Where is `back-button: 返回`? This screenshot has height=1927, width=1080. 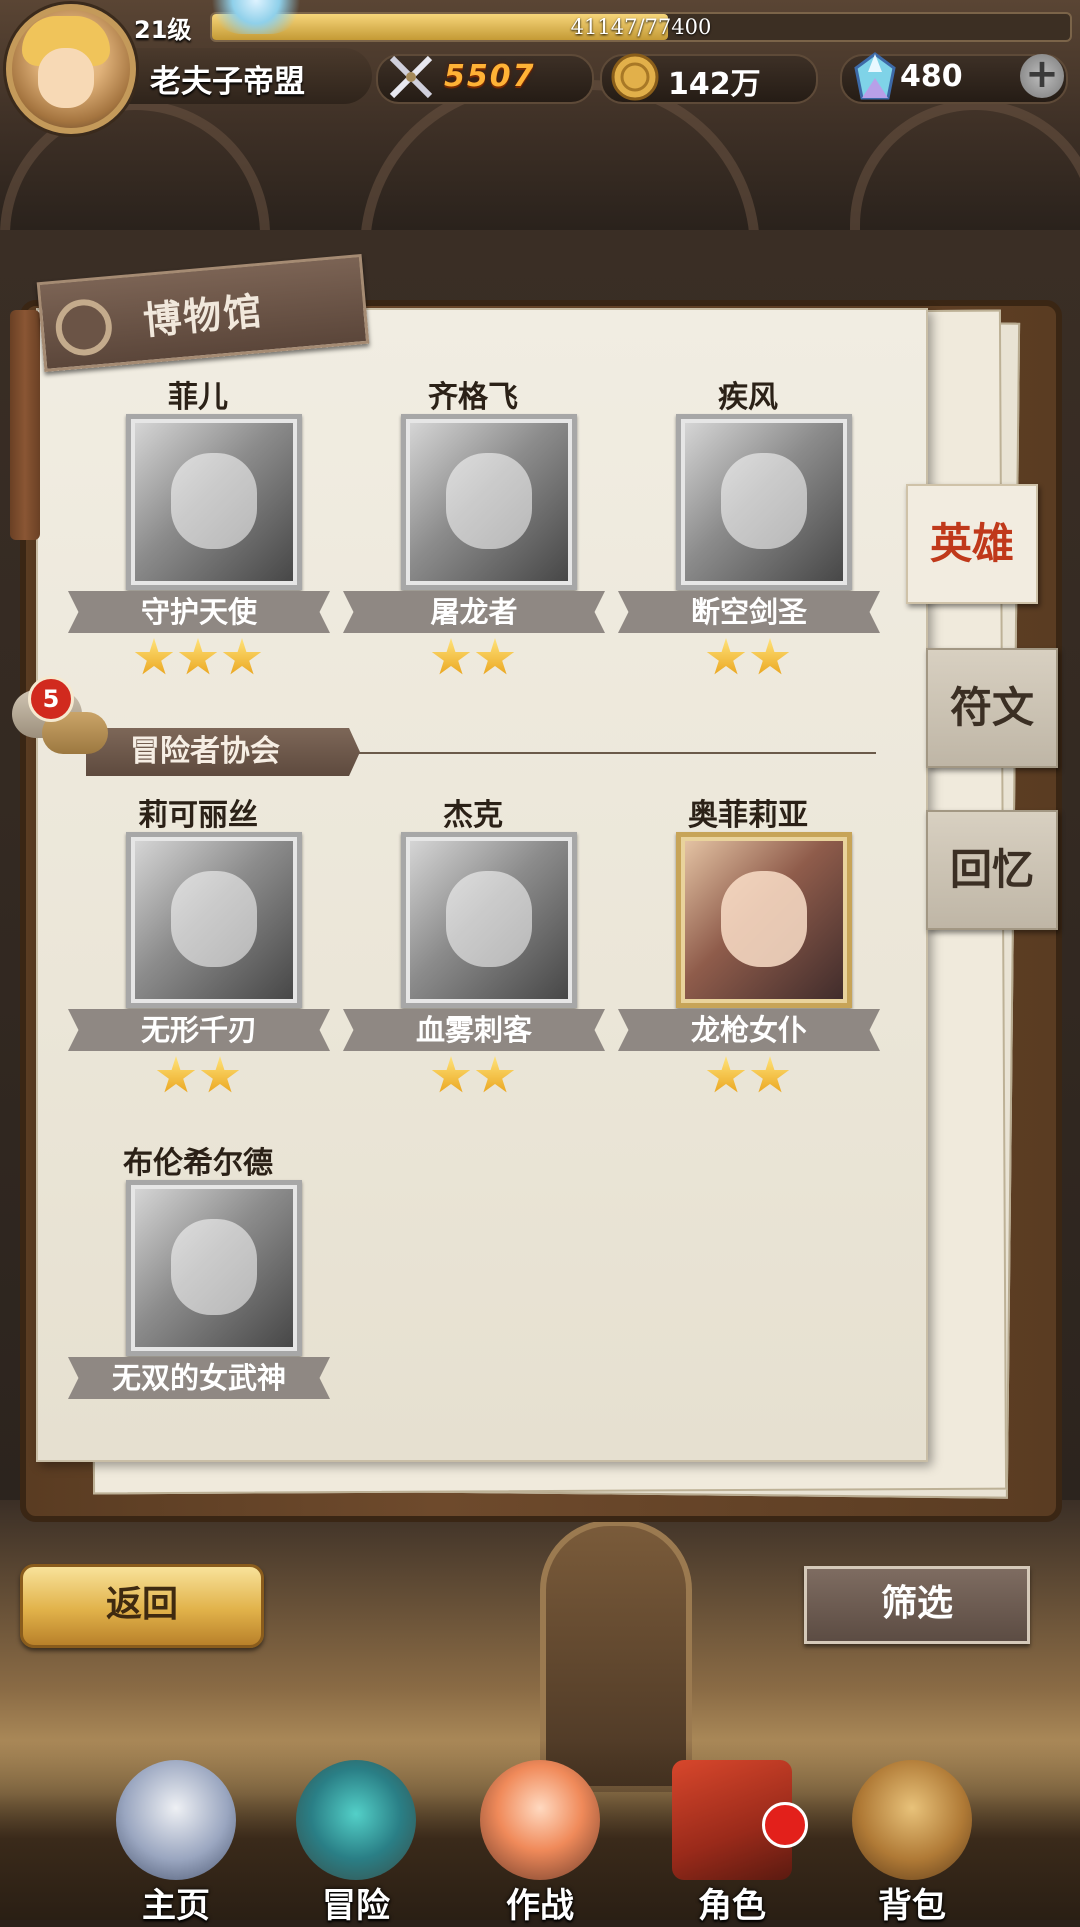 back-button: 返回 is located at coordinates (142, 1606).